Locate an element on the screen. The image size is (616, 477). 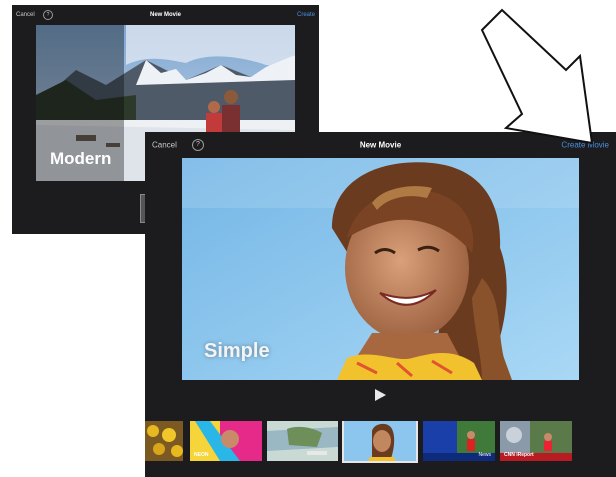
back-theme-name: Modern is located at coordinates (81, 158).